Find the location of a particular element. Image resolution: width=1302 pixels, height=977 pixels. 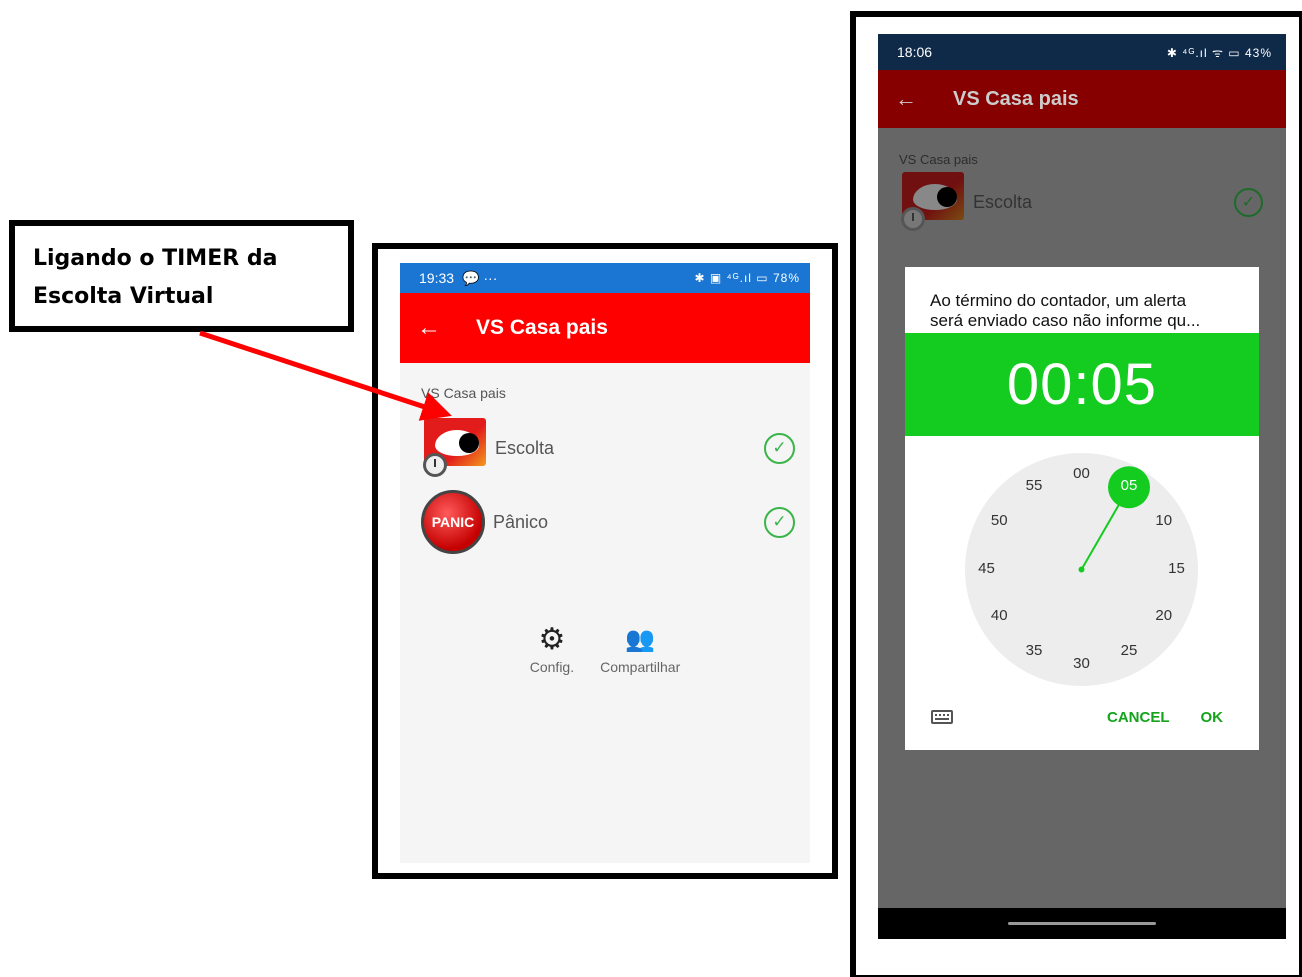

panic-icon-text: PANIC is located at coordinates (453, 522).